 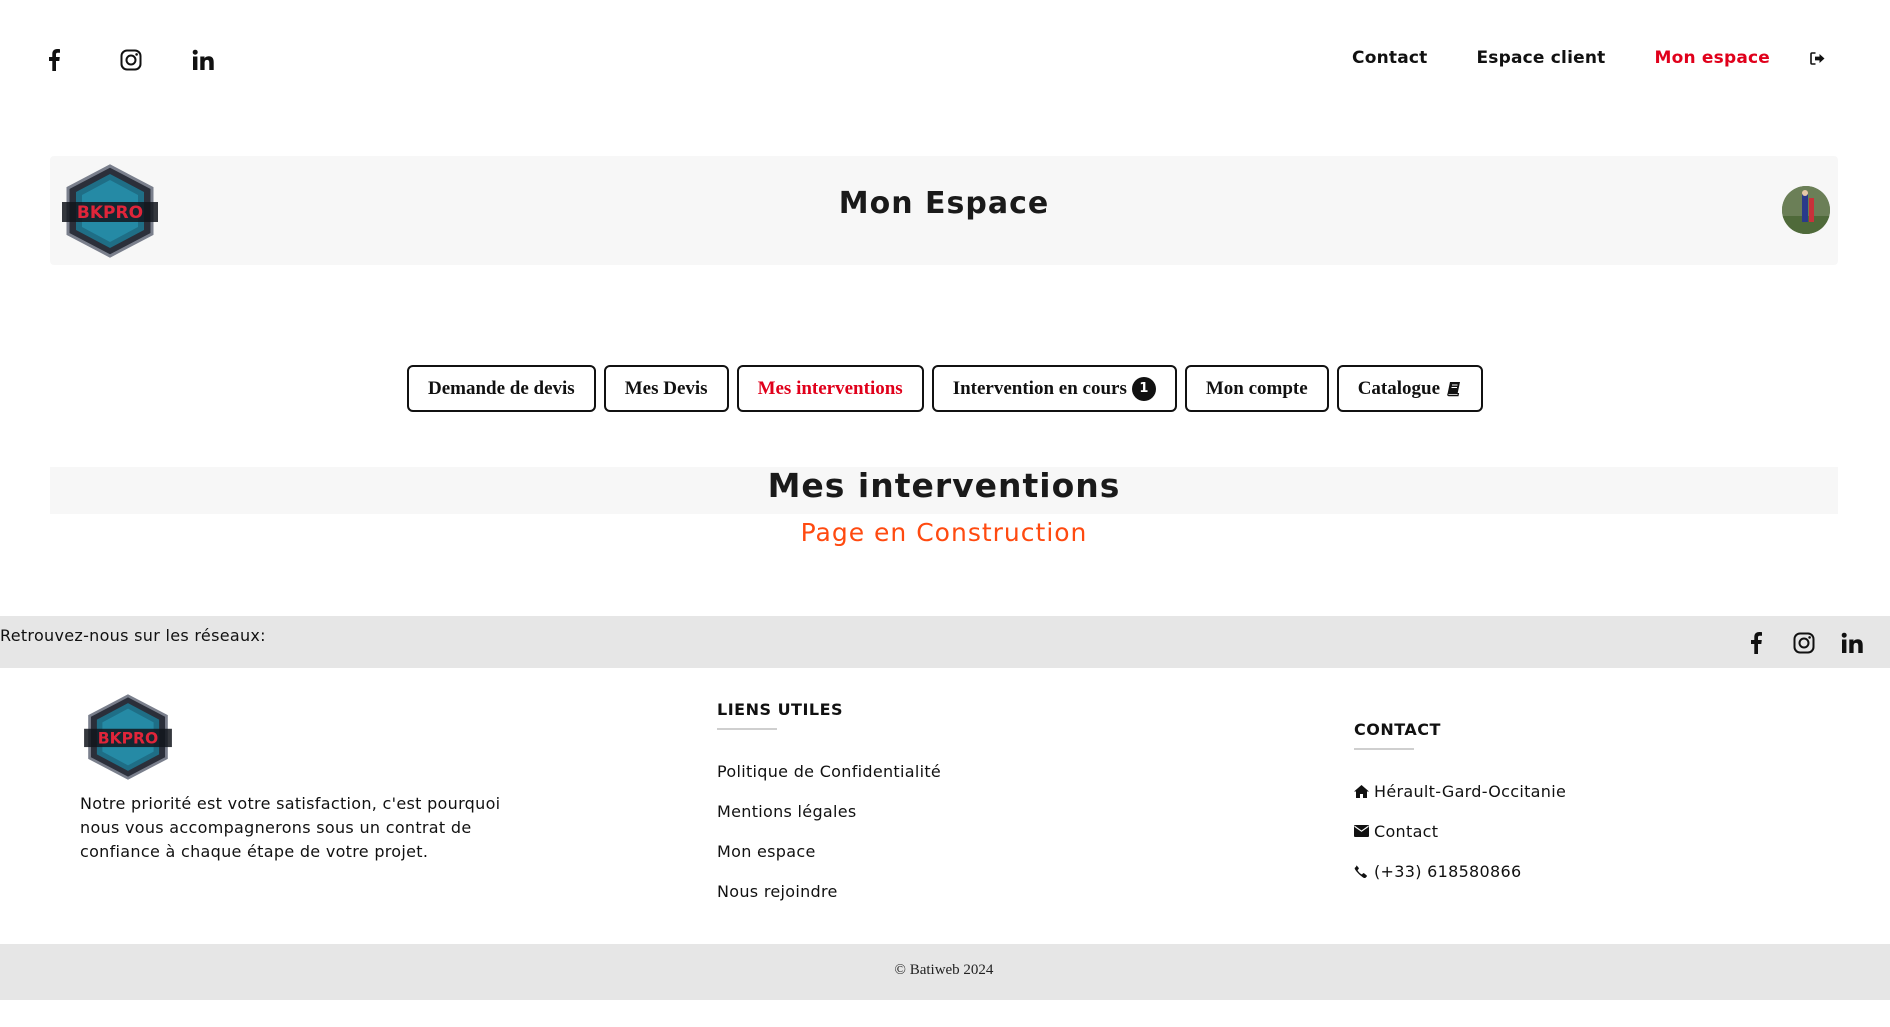 I want to click on contact-heading: CONTACT, so click(x=1397, y=729).